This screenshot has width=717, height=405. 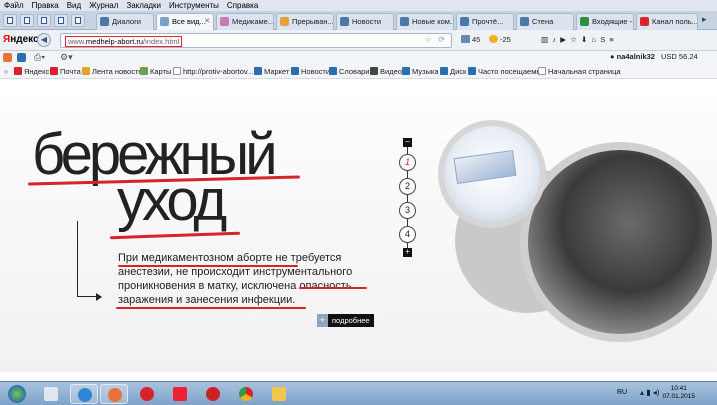 I want to click on tab-active: Все вид... ✕, so click(x=185, y=21).